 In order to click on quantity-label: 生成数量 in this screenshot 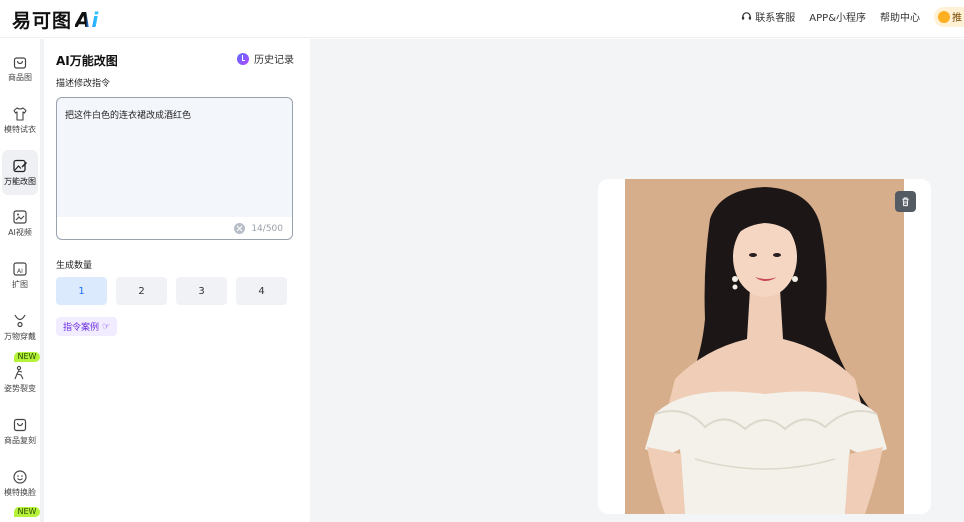, I will do `click(74, 266)`.